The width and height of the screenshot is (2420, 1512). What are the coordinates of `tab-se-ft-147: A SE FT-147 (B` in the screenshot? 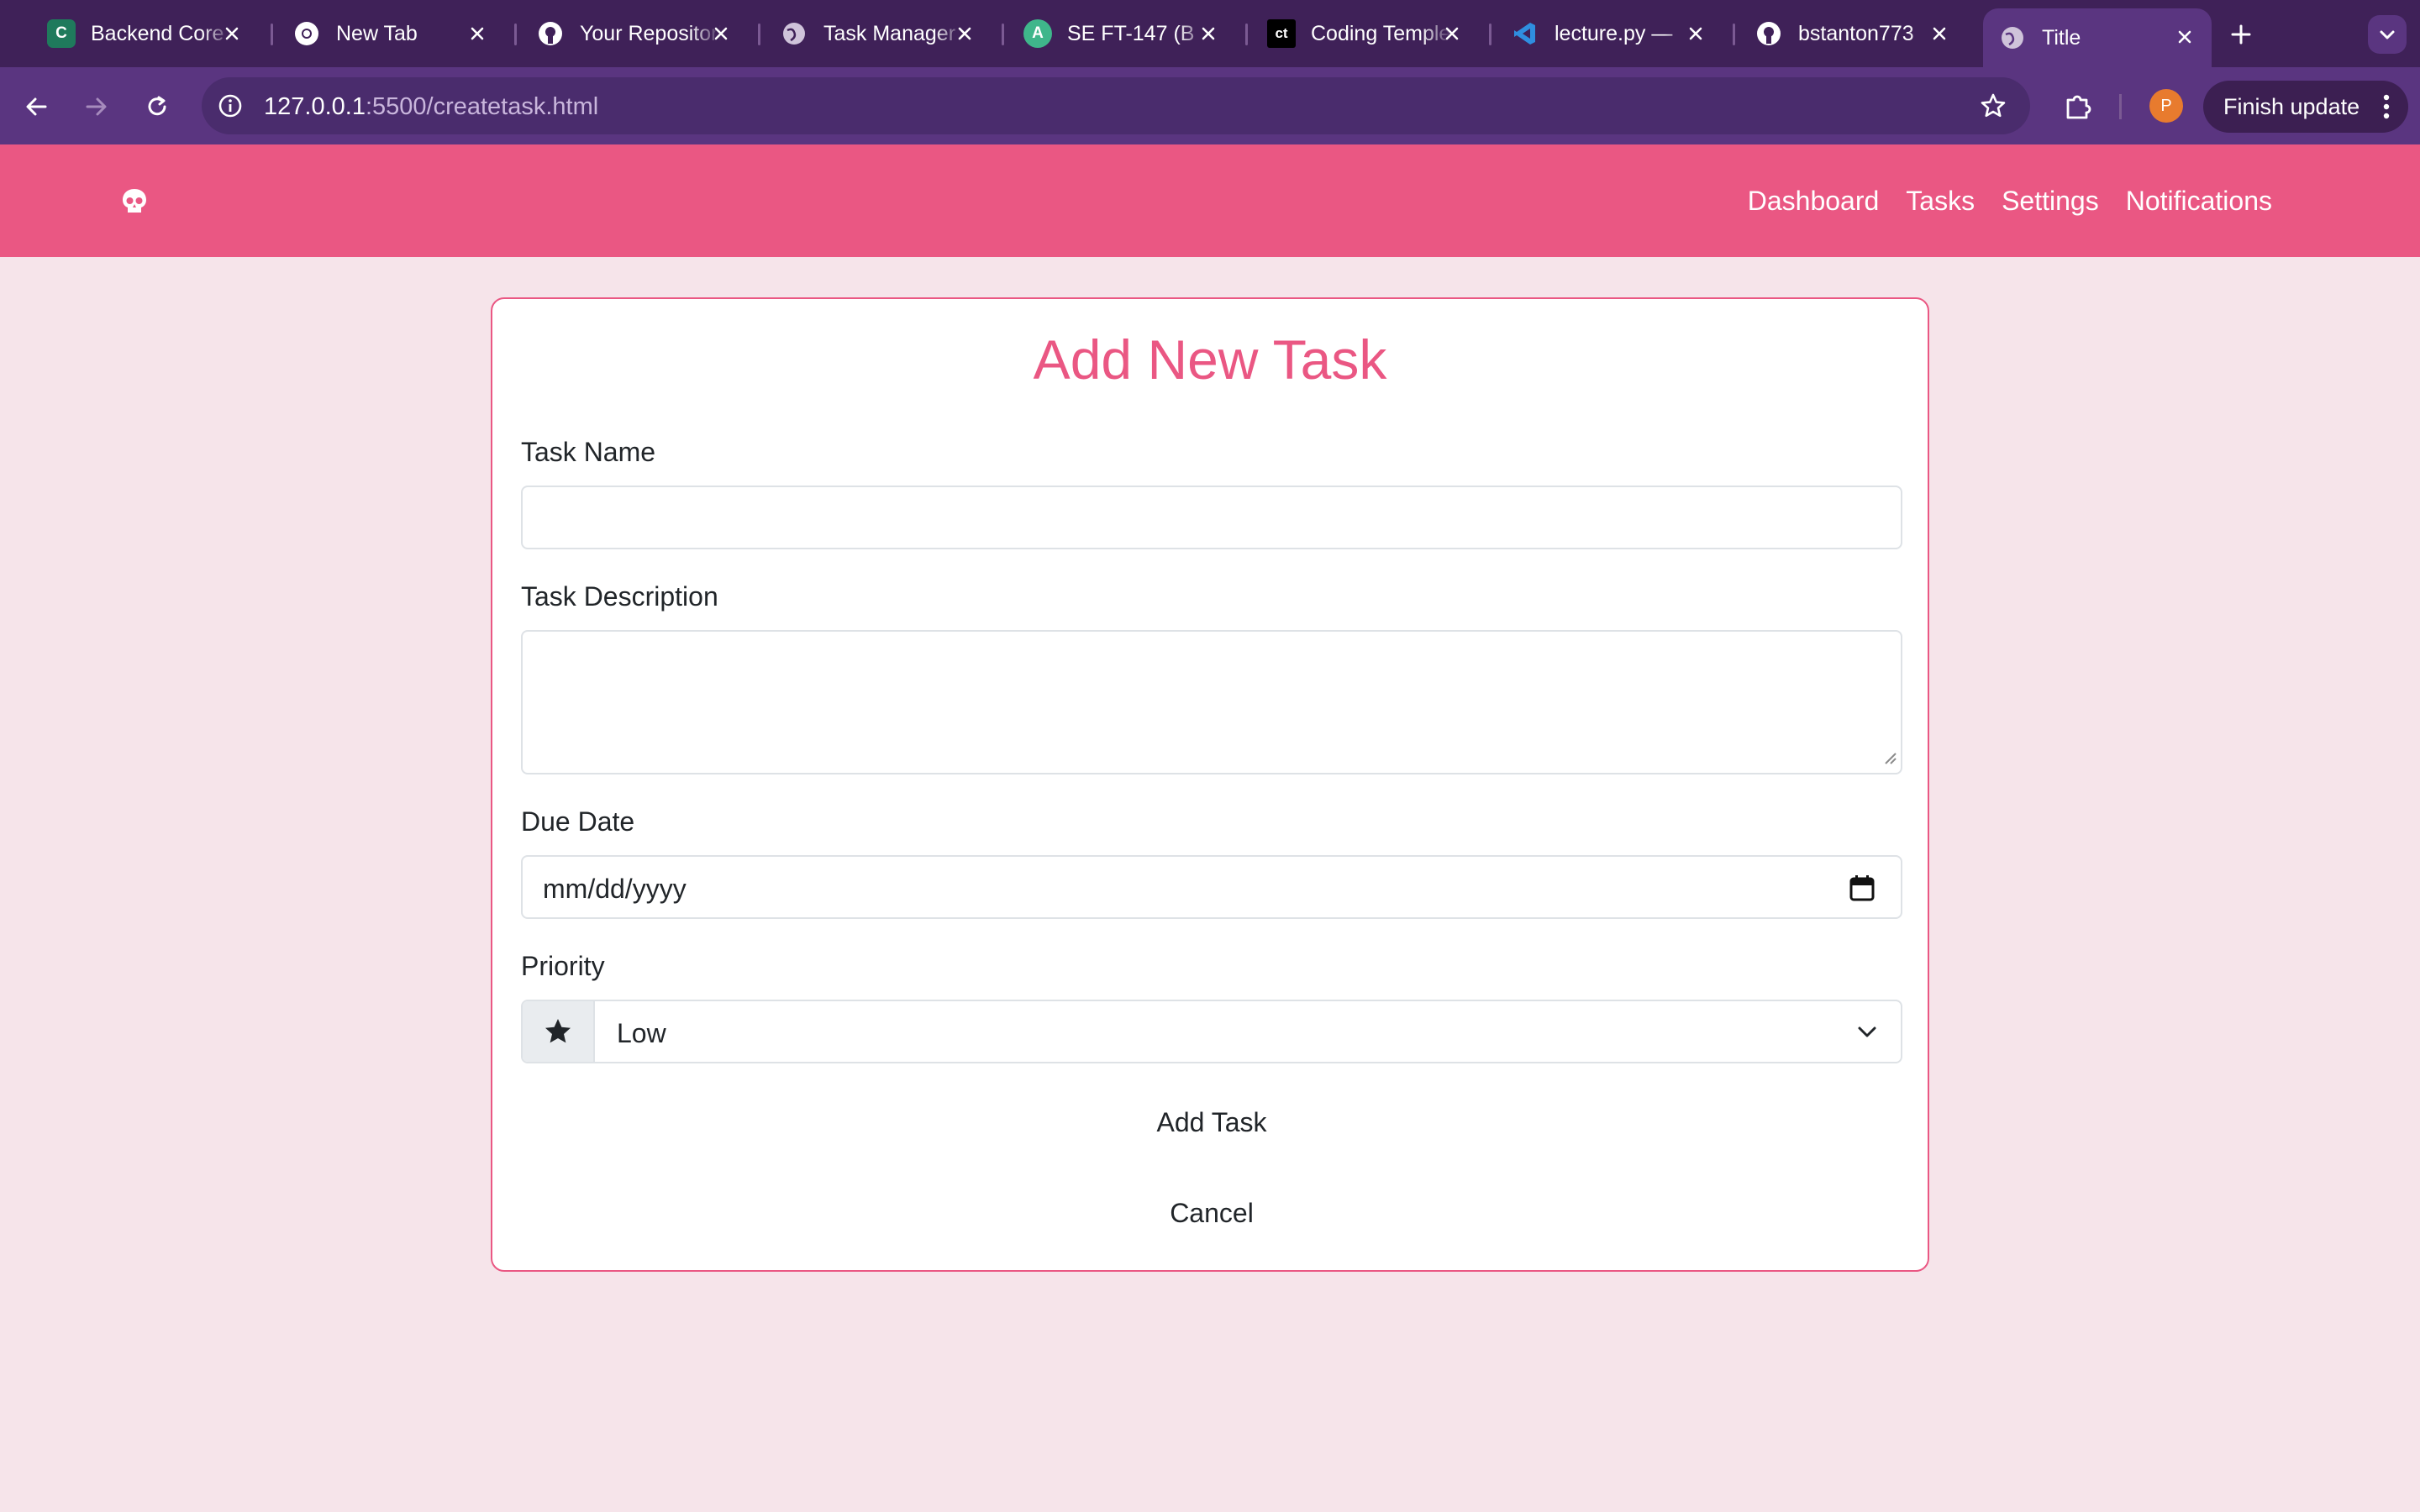 It's located at (1121, 33).